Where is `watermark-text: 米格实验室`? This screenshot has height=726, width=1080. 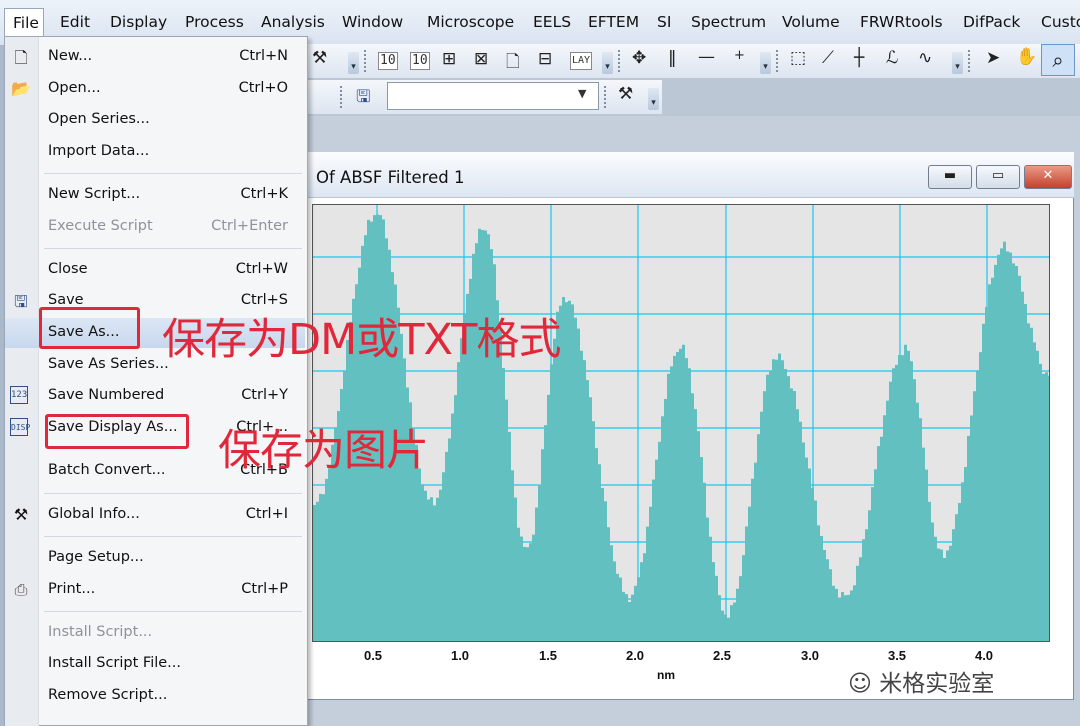
watermark-text: 米格实验室 is located at coordinates (937, 684).